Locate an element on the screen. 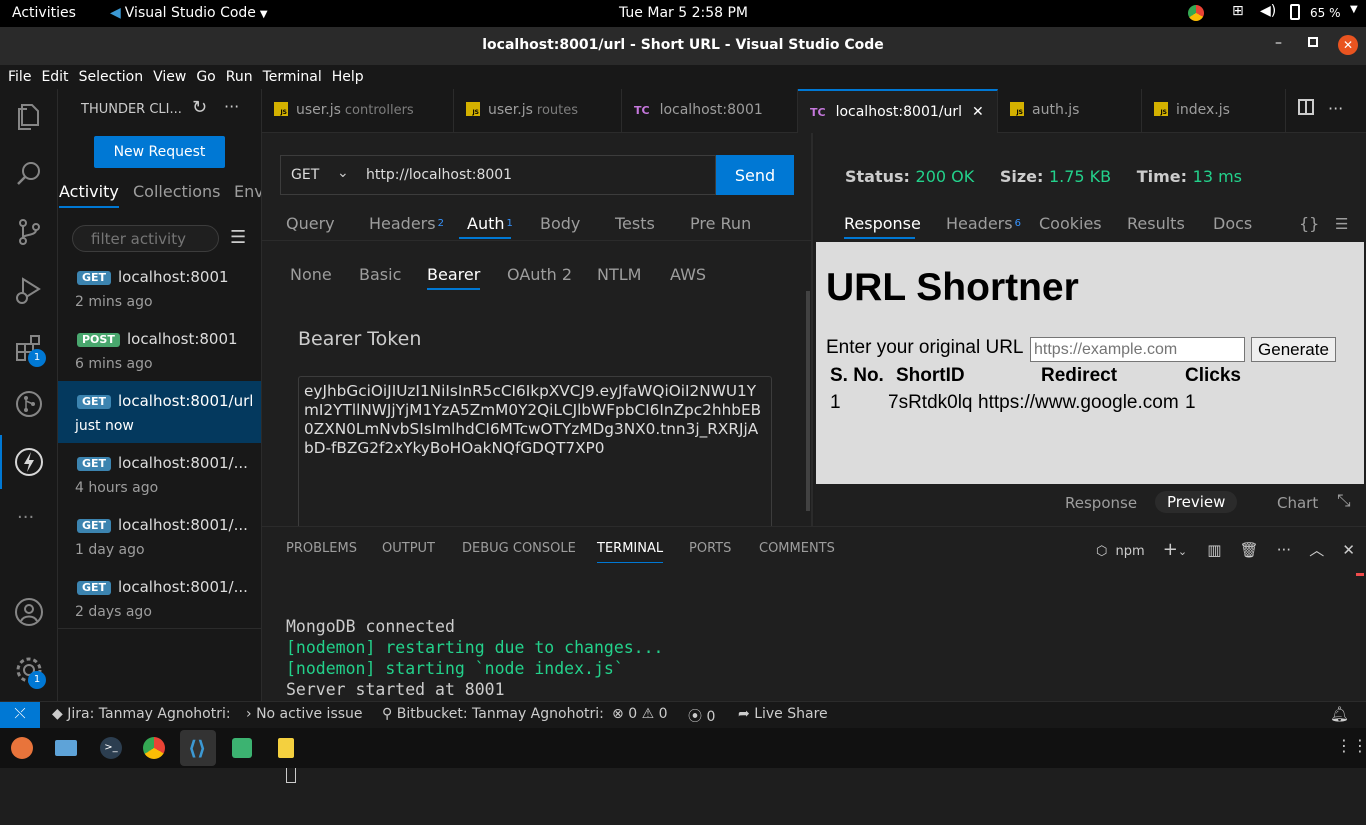 The width and height of the screenshot is (1366, 825). jira-issue: › No active issue is located at coordinates (304, 714).